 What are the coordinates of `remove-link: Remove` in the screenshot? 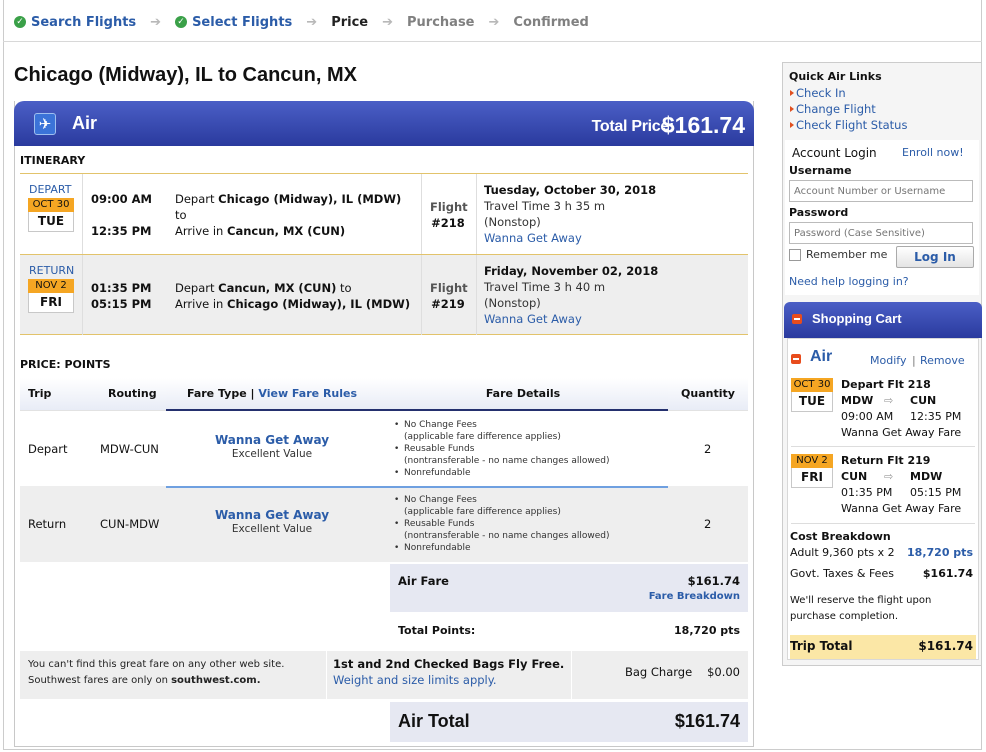 It's located at (942, 360).